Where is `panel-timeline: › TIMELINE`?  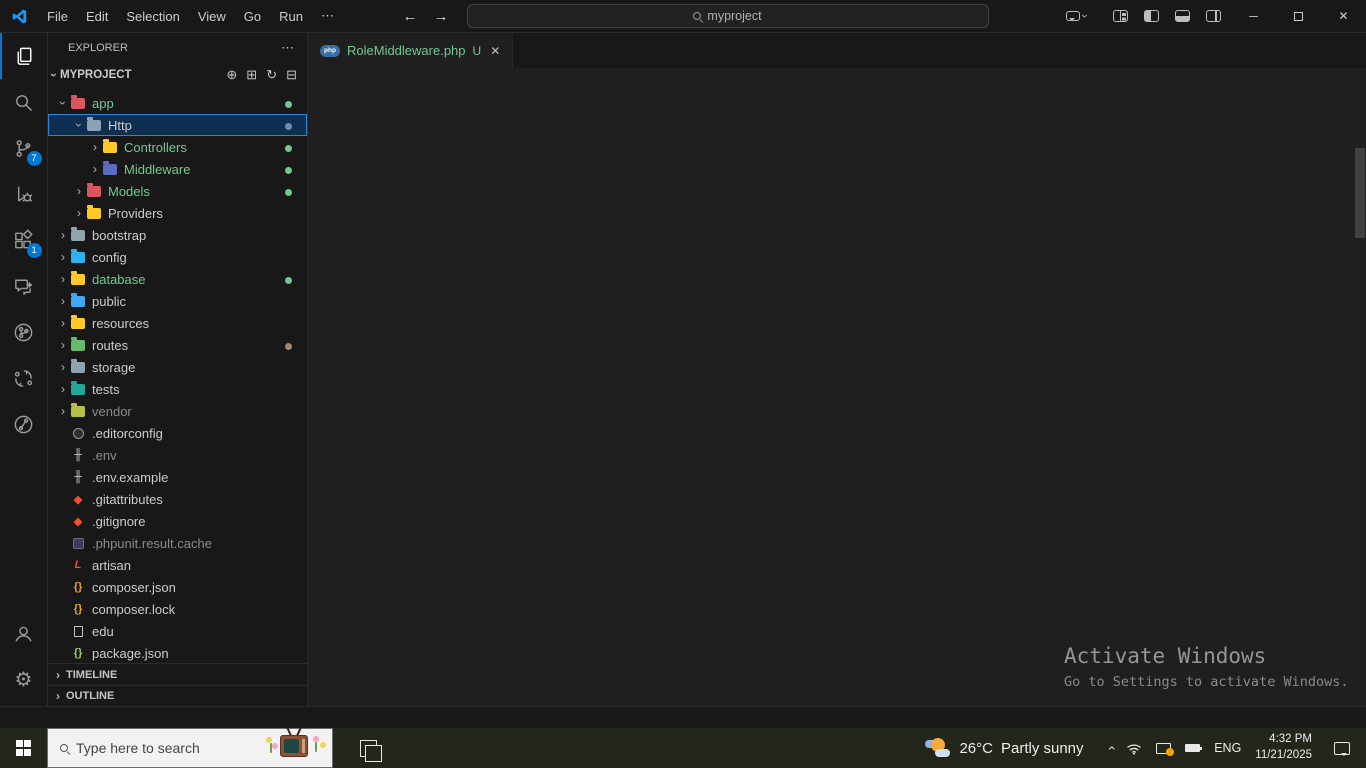
panel-timeline: › TIMELINE is located at coordinates (177, 674).